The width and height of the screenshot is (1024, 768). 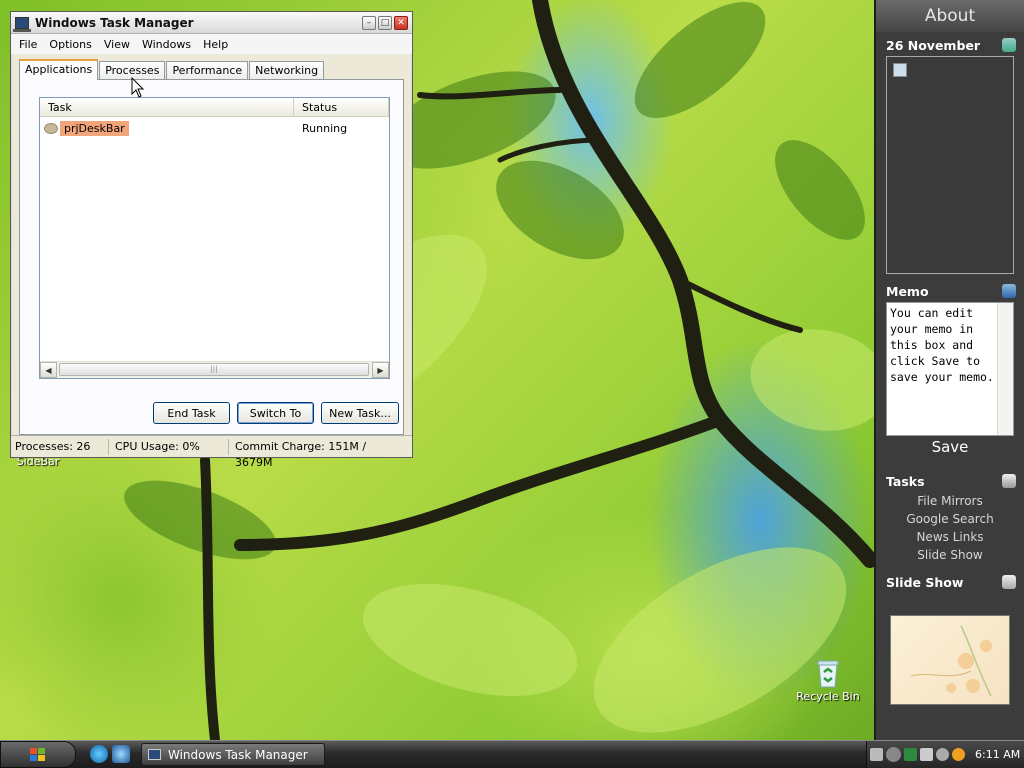 What do you see at coordinates (121, 754) in the screenshot?
I see `quick-launch-icon` at bounding box center [121, 754].